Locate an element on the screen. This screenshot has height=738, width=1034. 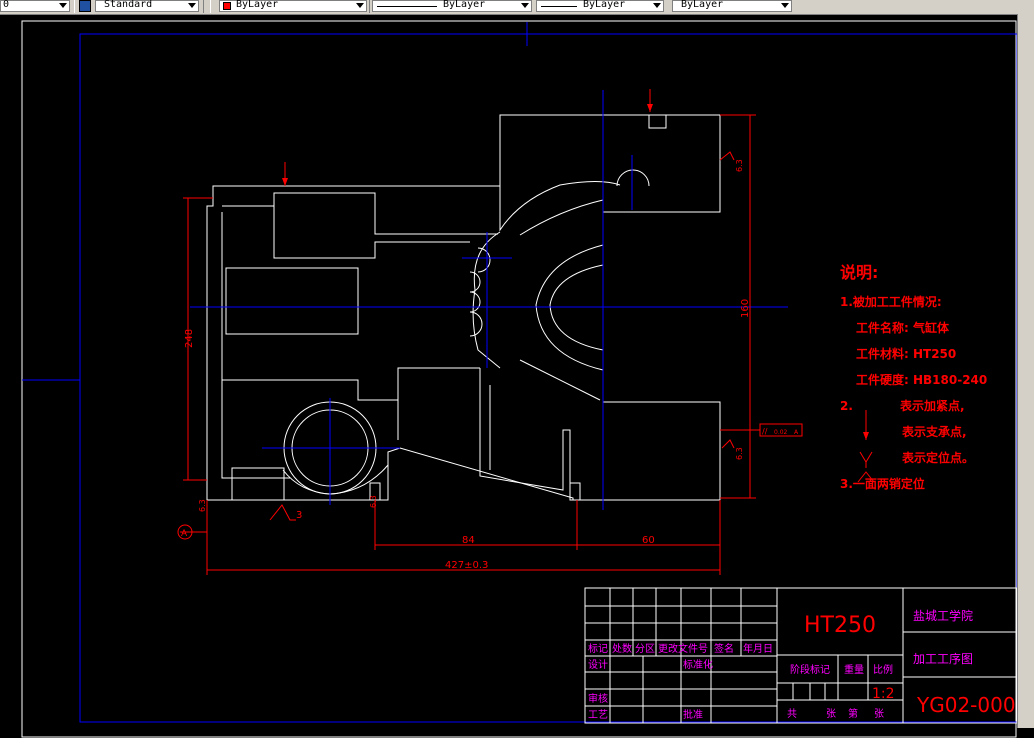
school-label: 盐城工学院 is located at coordinates (943, 615).